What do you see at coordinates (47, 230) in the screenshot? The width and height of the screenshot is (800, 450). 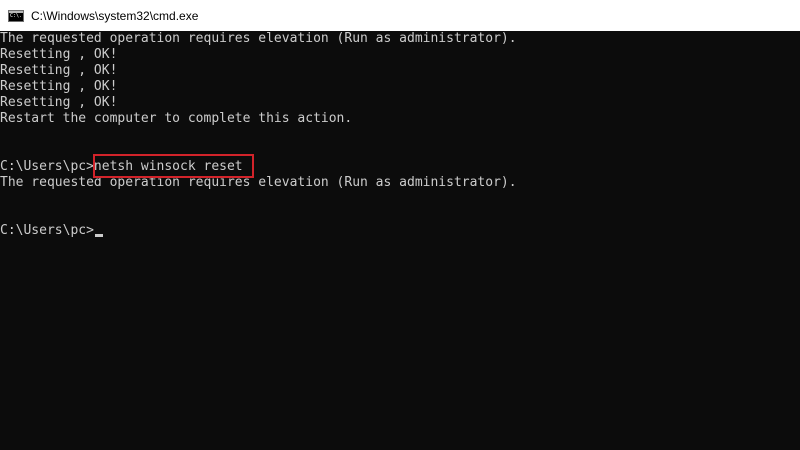 I see `console-prompt: C:\Users\pc>` at bounding box center [47, 230].